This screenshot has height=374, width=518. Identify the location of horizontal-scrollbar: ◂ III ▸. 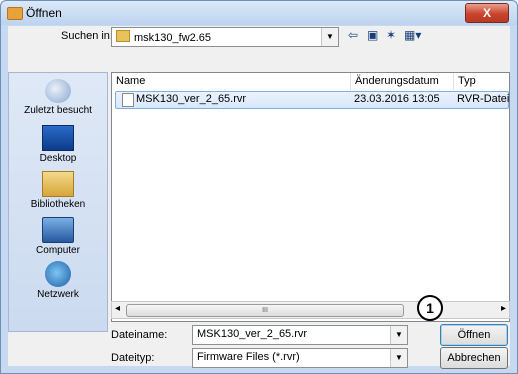
(310, 310).